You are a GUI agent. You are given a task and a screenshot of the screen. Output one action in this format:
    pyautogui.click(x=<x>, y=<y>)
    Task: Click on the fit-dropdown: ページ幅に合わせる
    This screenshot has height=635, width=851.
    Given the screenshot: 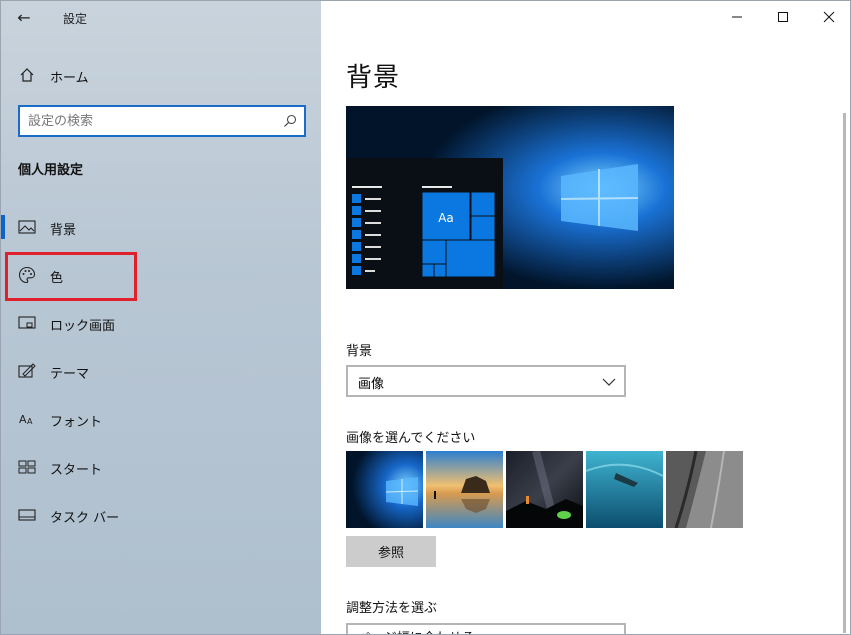 What is the action you would take?
    pyautogui.click(x=486, y=628)
    